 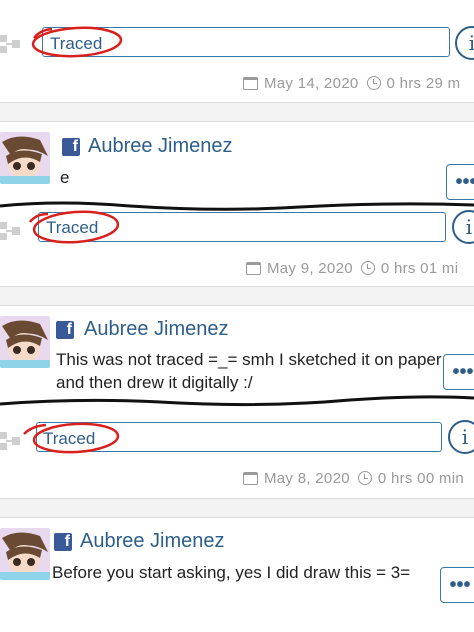 I want to click on entry-date: May 9, 2020, so click(x=310, y=268).